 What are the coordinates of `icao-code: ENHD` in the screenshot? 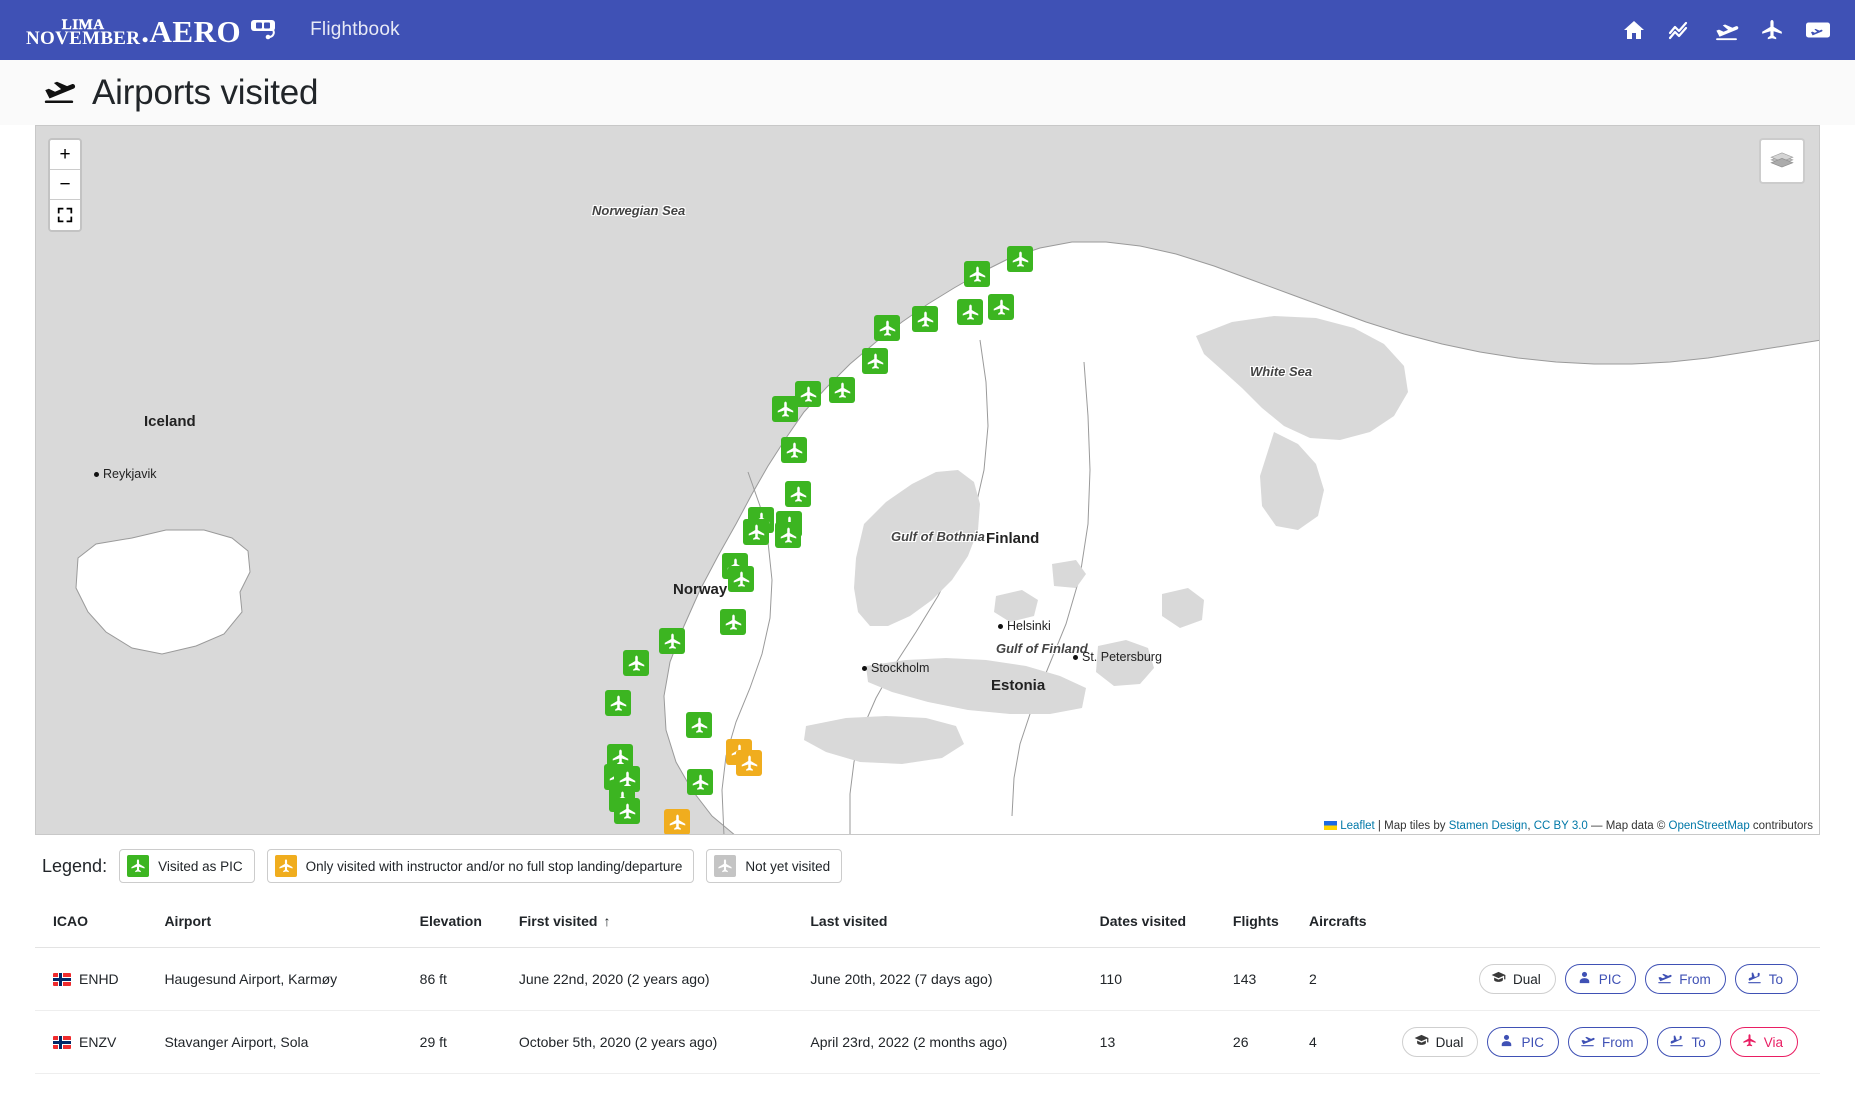 It's located at (99, 979).